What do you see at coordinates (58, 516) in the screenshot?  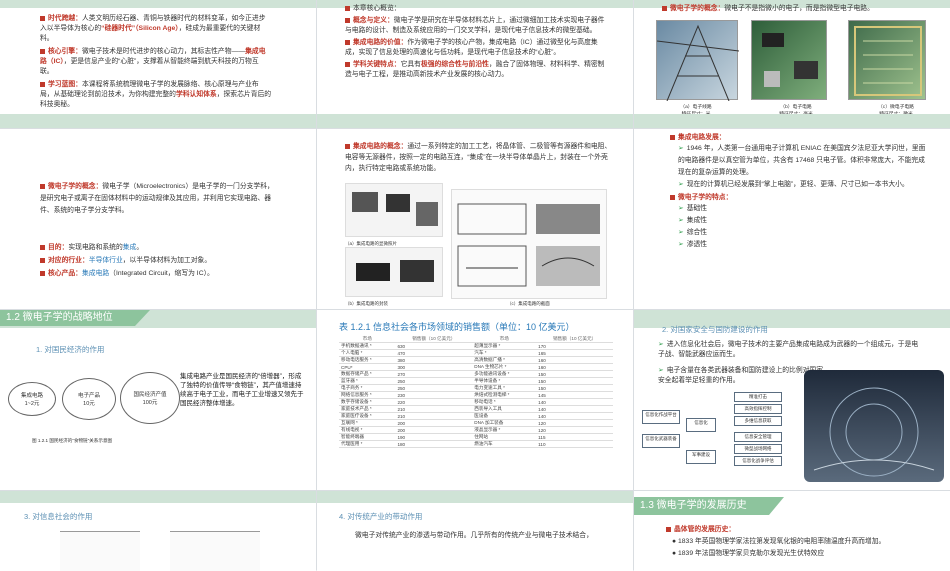 I see `section-heading: 3. 对信息社会的作用` at bounding box center [58, 516].